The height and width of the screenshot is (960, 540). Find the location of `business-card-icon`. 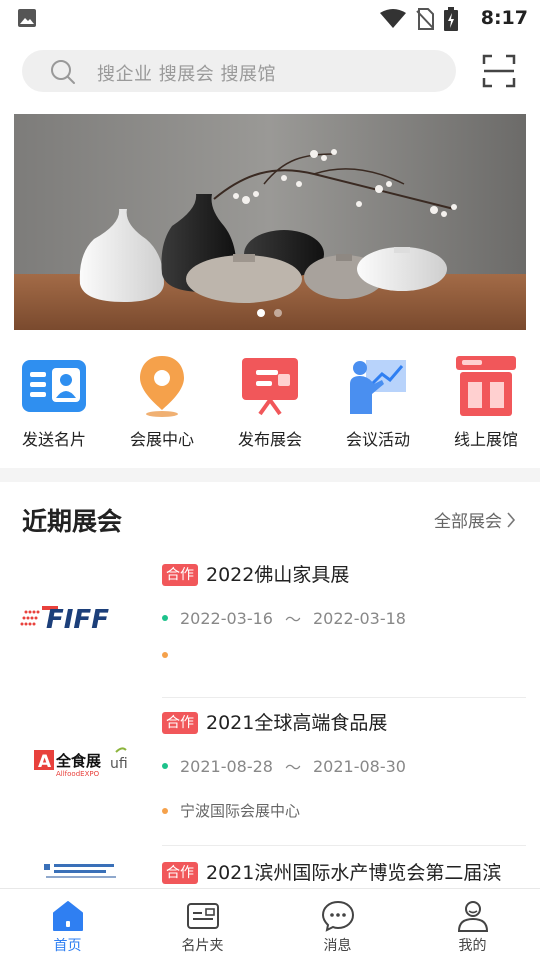

business-card-icon is located at coordinates (54, 386).